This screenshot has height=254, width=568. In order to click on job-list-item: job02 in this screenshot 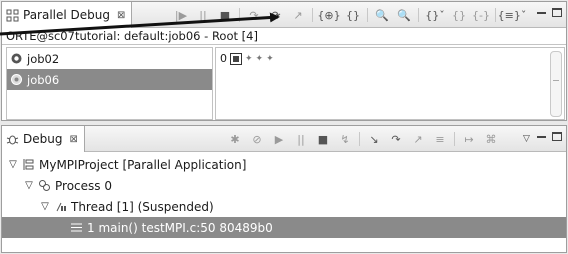, I will do `click(109, 58)`.